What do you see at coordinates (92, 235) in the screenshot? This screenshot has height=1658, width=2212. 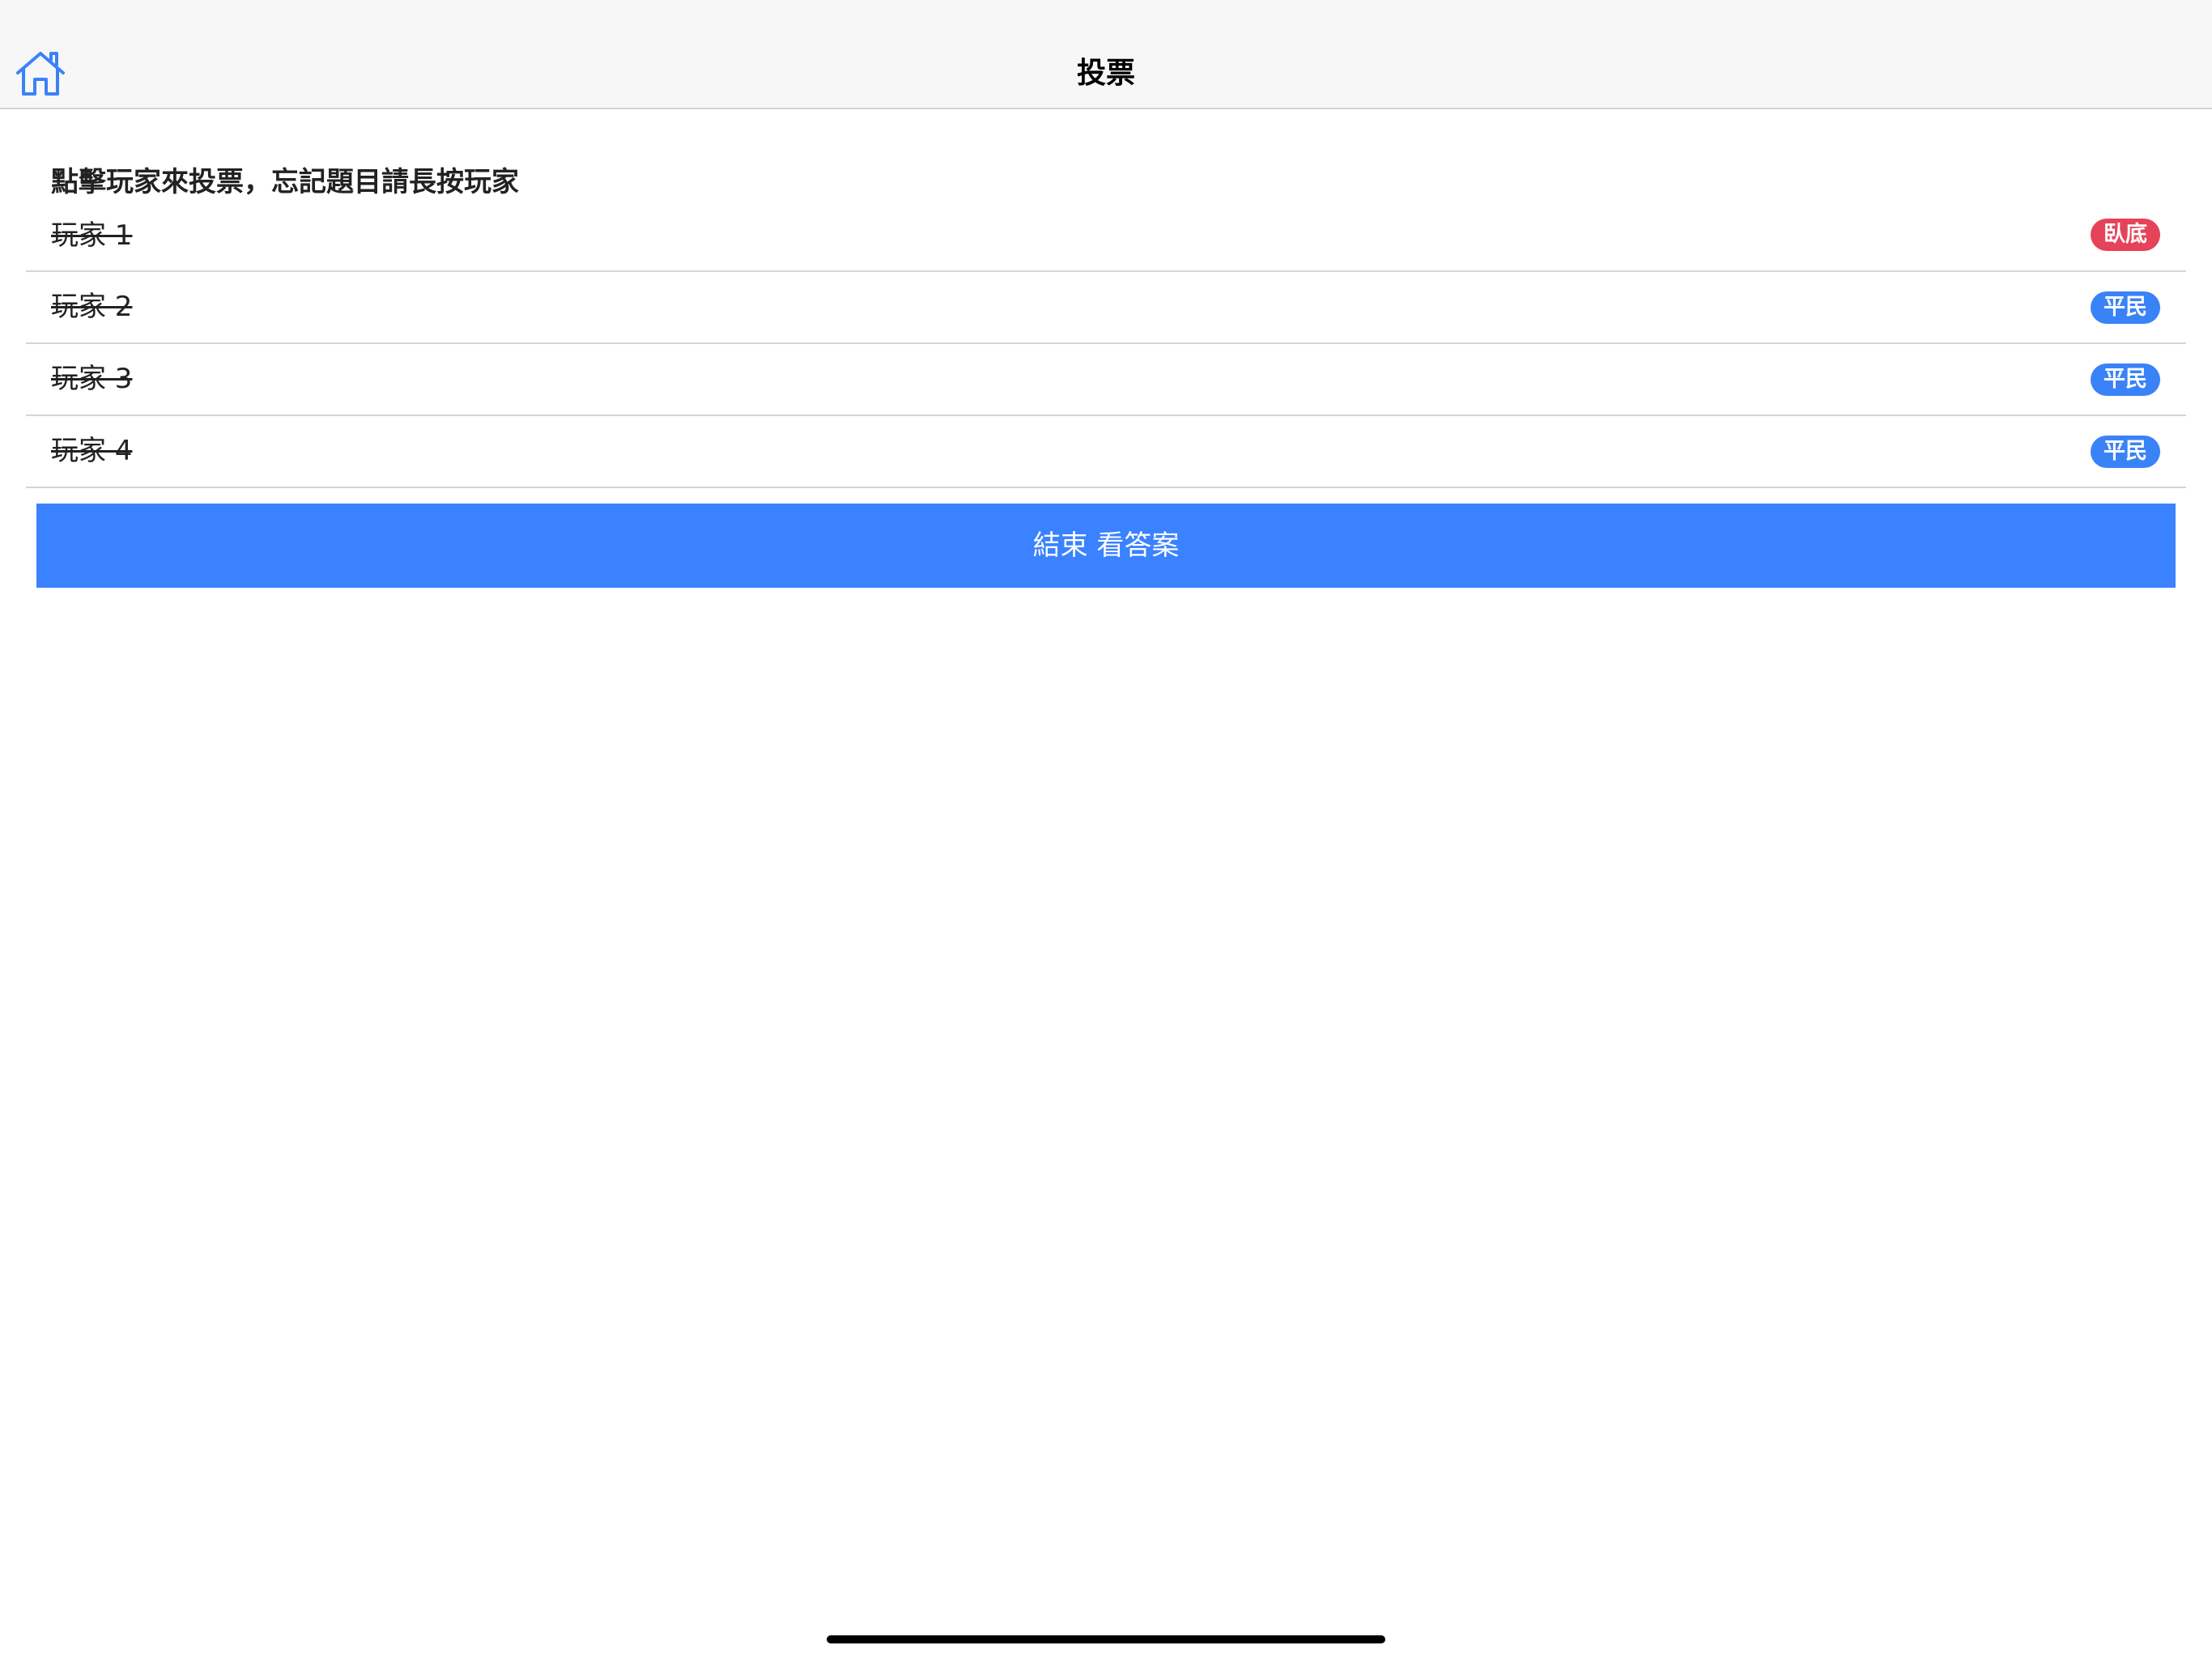 I see `player-name: 玩家 1` at bounding box center [92, 235].